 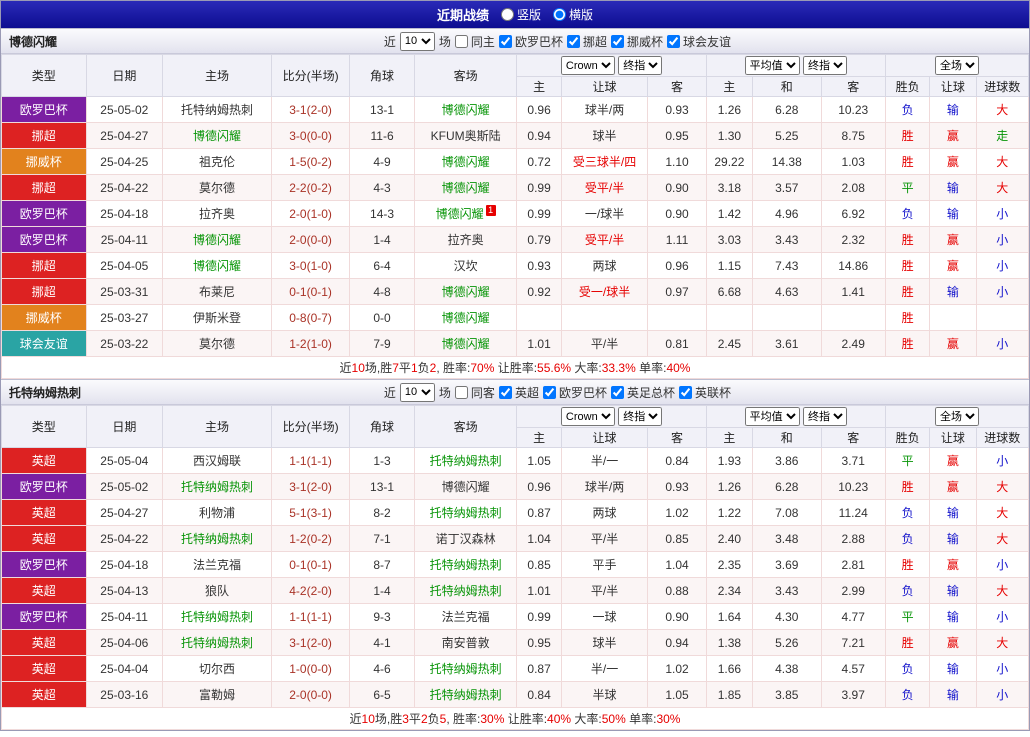 I want to click on away-team: 南安普敦, so click(x=465, y=642).